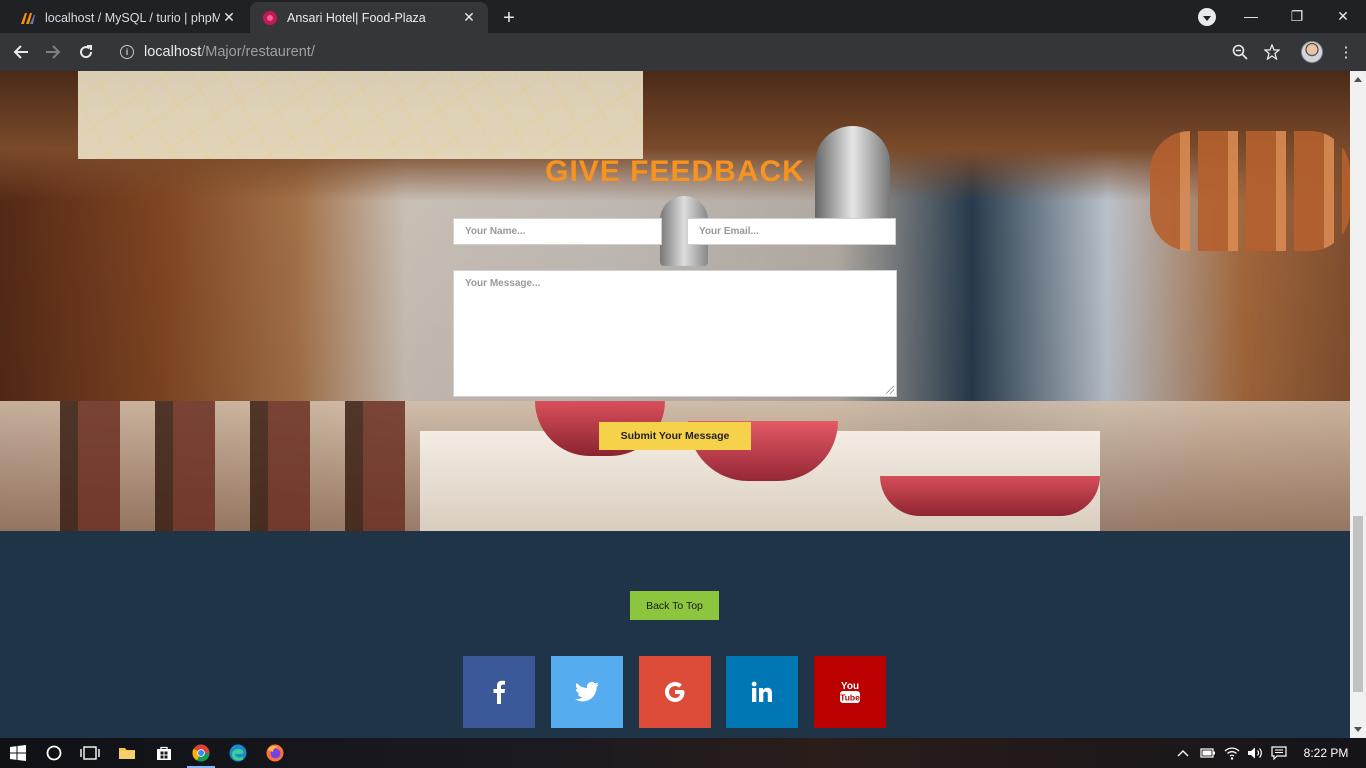 The width and height of the screenshot is (1366, 768). I want to click on task-view-button, so click(90, 753).